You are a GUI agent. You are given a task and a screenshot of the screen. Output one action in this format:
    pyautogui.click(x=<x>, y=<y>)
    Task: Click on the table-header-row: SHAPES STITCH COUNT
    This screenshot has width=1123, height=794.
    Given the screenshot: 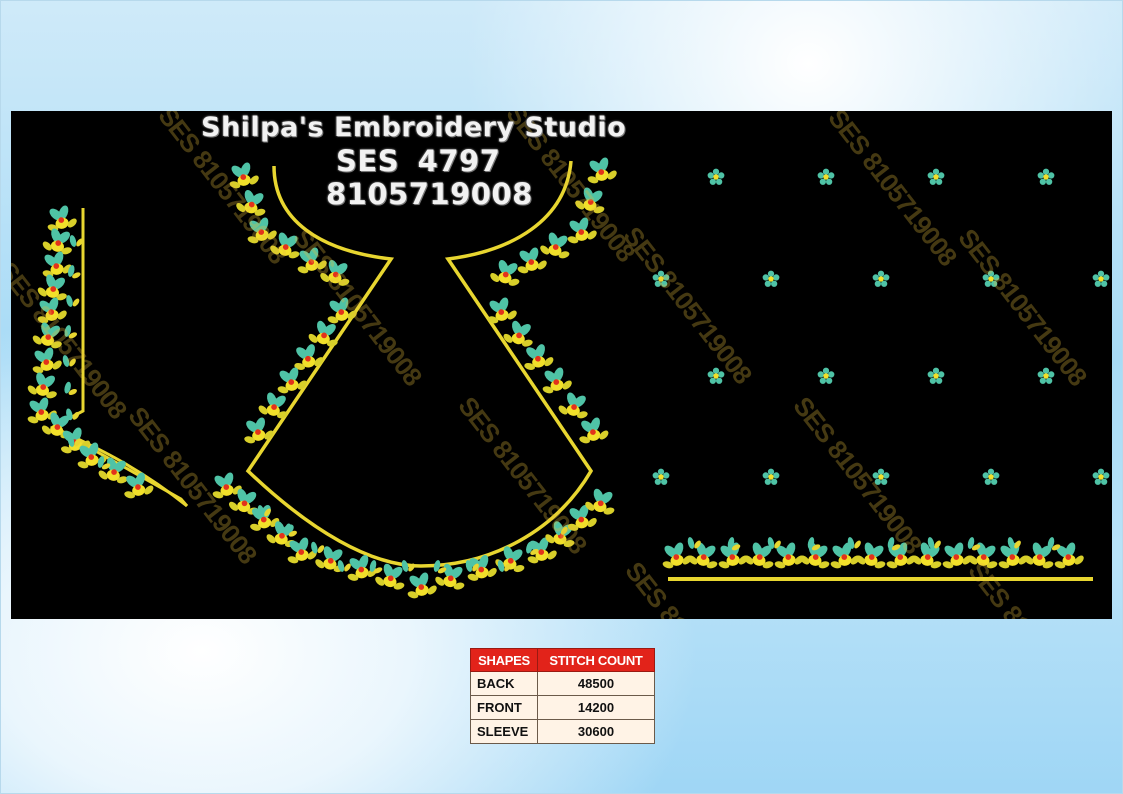 What is the action you would take?
    pyautogui.click(x=562, y=660)
    